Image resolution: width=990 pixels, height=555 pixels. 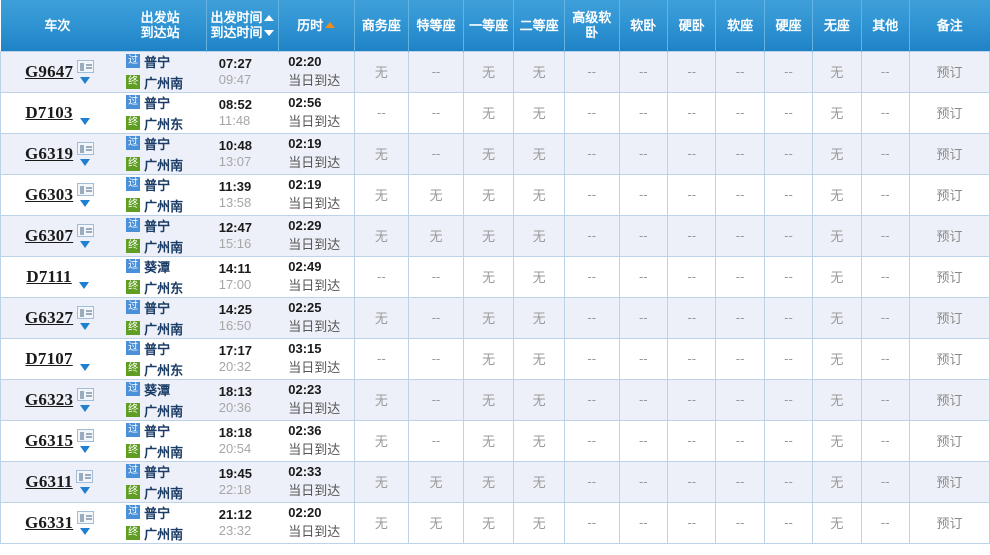 I want to click on train-no-link: G6323, so click(x=49, y=400).